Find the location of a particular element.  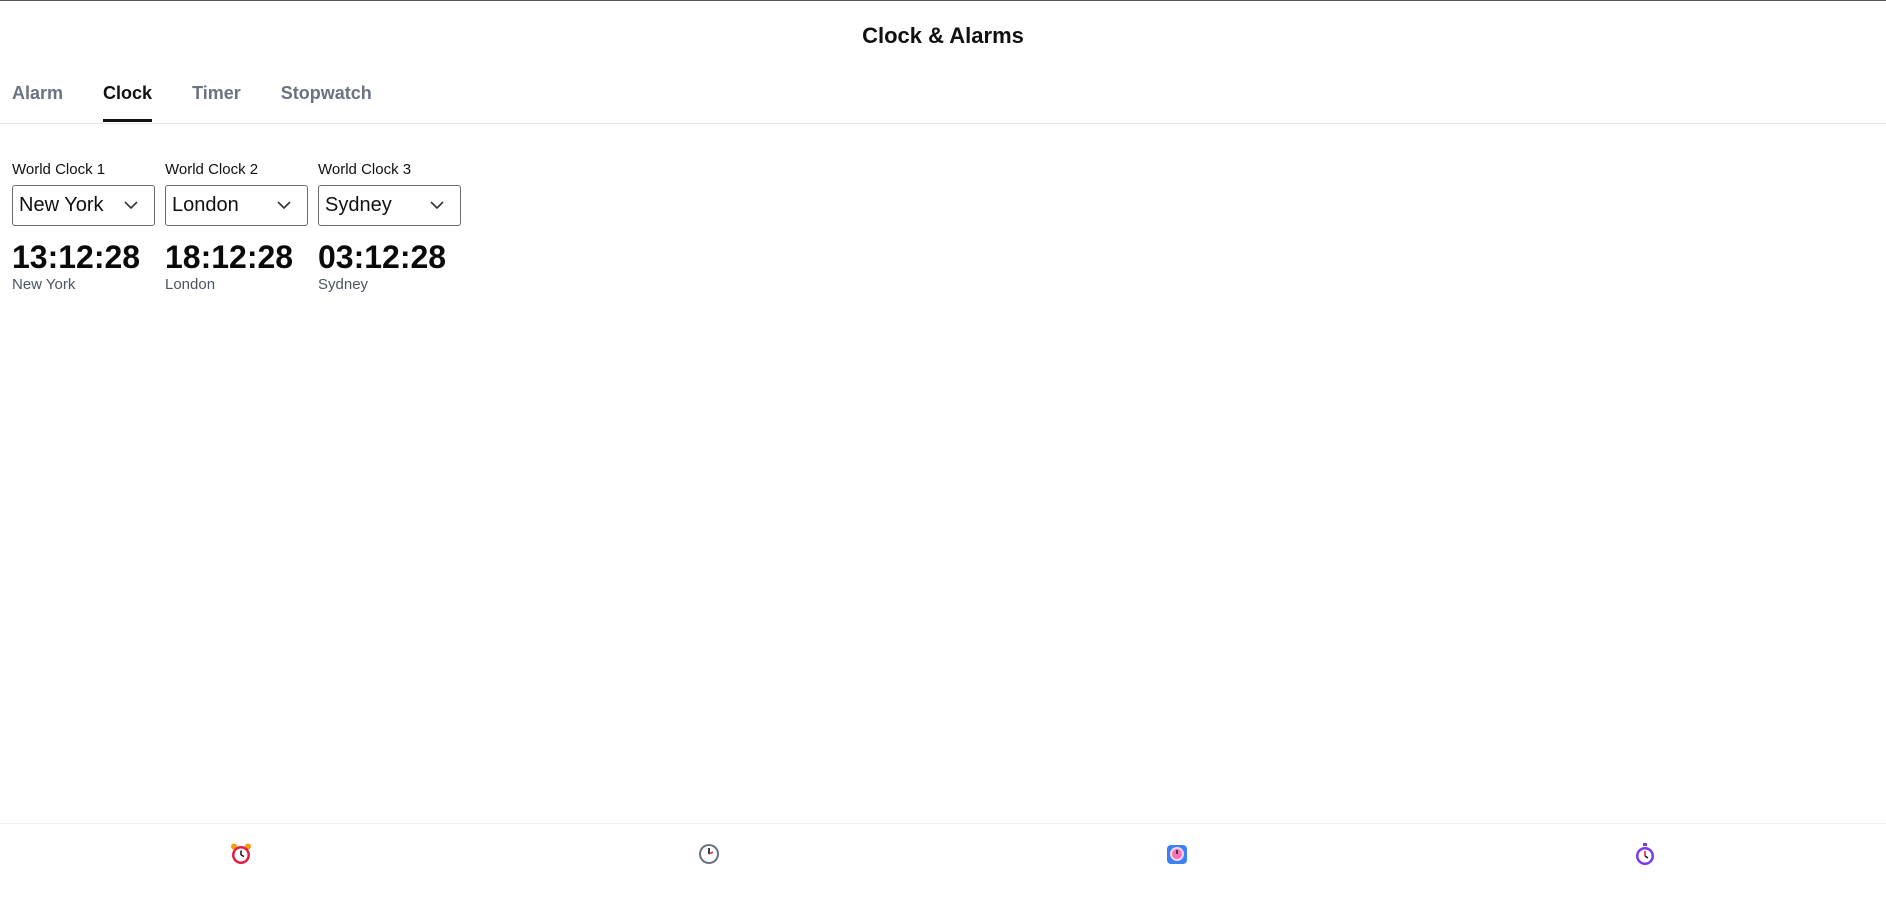

city-select-1: New York is located at coordinates (83, 205).